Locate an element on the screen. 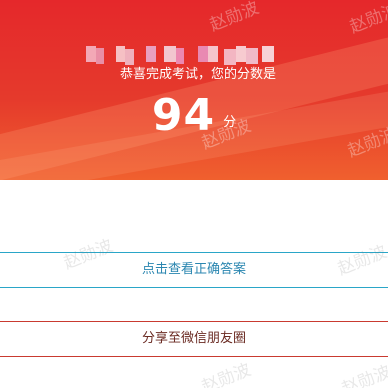 This screenshot has height=388, width=388. share-to-moments-label: 分享至微信朋友圈 is located at coordinates (193, 338).